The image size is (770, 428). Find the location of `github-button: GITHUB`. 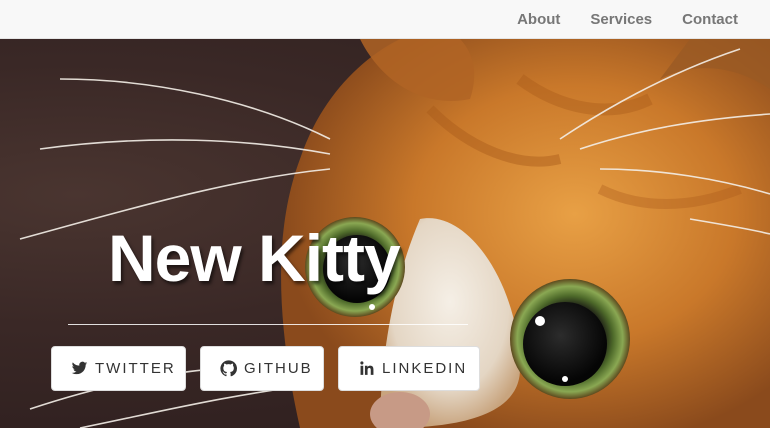

github-button: GITHUB is located at coordinates (262, 368).